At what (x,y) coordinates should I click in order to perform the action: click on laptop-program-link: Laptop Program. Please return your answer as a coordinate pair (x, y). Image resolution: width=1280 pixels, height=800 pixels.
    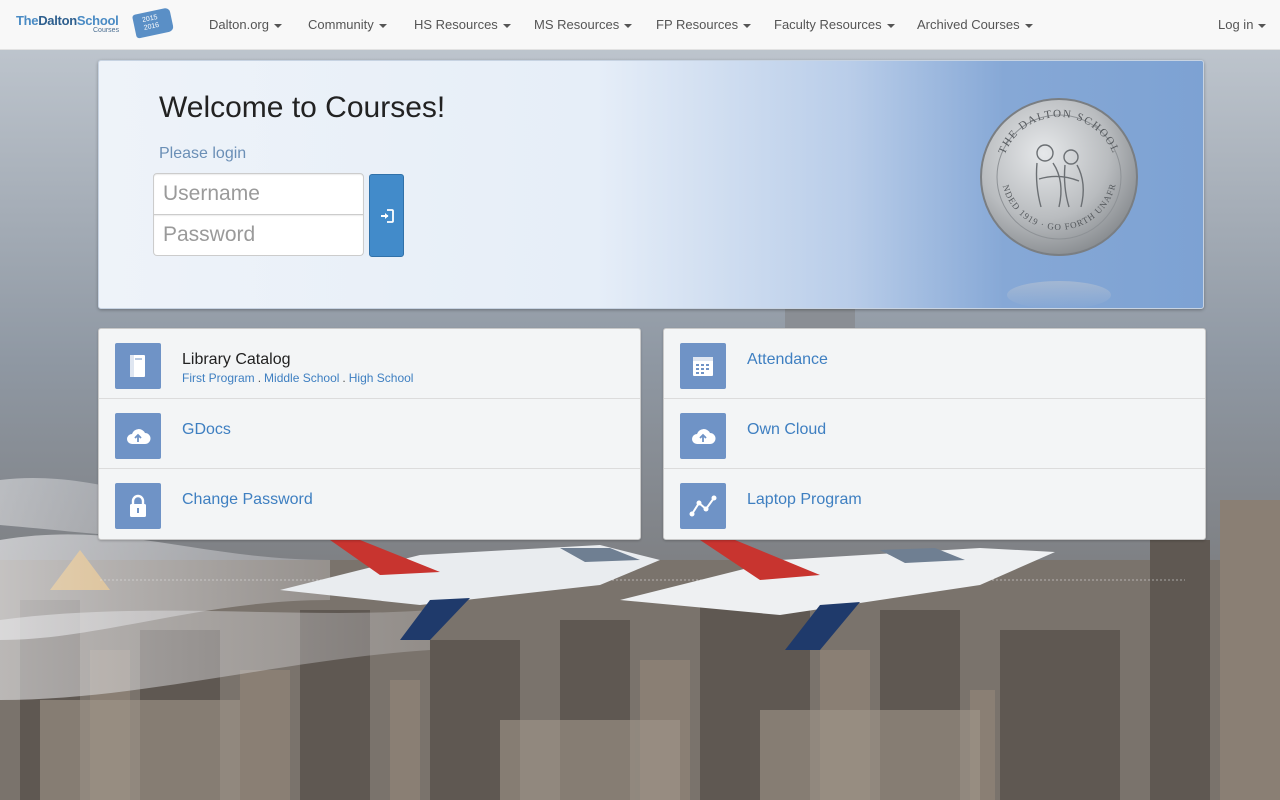
    Looking at the image, I should click on (804, 500).